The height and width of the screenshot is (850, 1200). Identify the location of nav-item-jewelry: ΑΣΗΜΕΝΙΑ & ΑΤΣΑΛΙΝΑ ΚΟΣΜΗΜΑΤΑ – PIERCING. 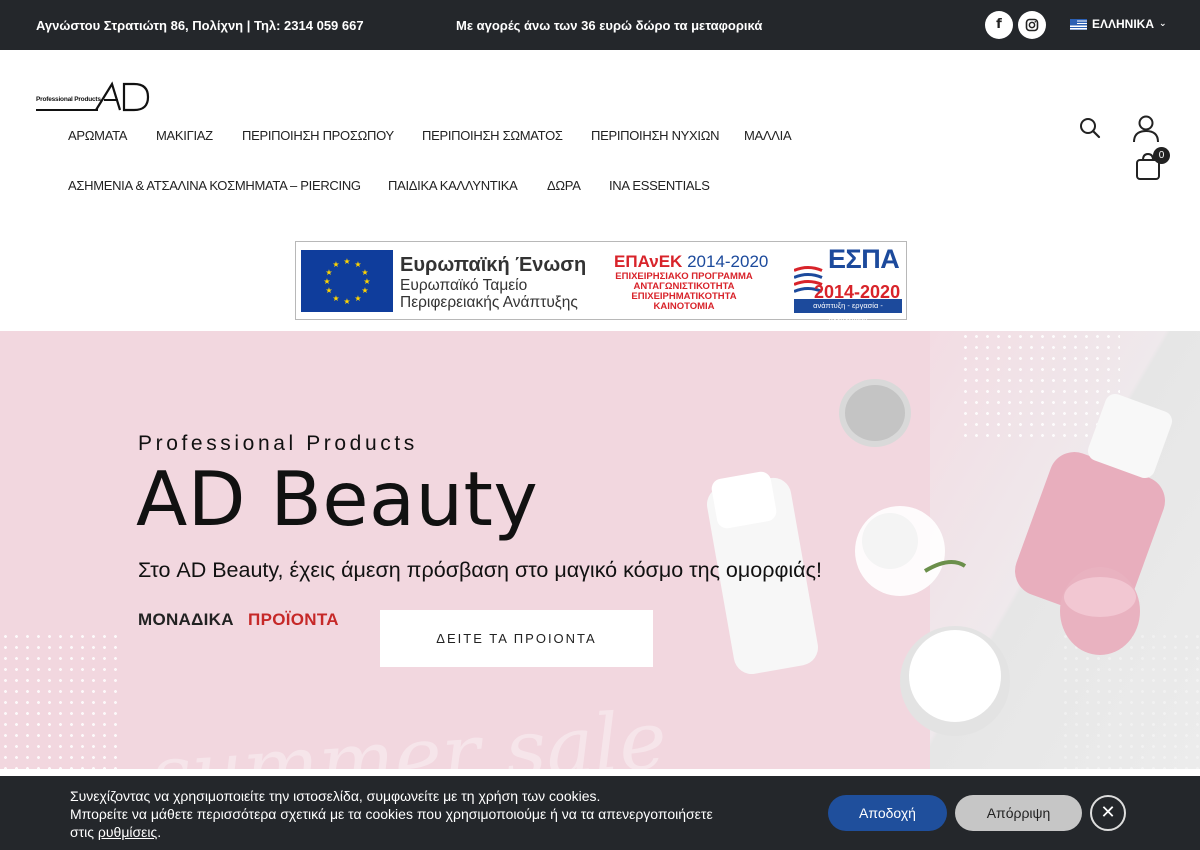
(214, 185).